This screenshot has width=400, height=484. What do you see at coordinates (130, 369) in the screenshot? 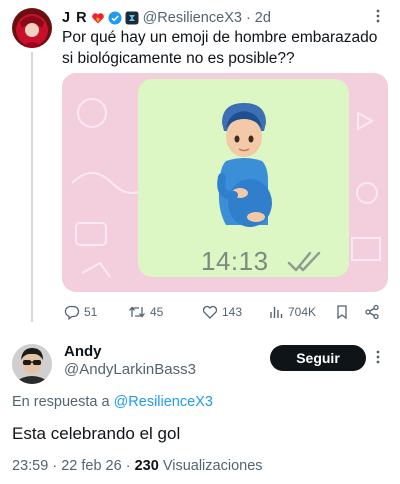
I see `reply-author-handle: @AndyLarkinBass3` at bounding box center [130, 369].